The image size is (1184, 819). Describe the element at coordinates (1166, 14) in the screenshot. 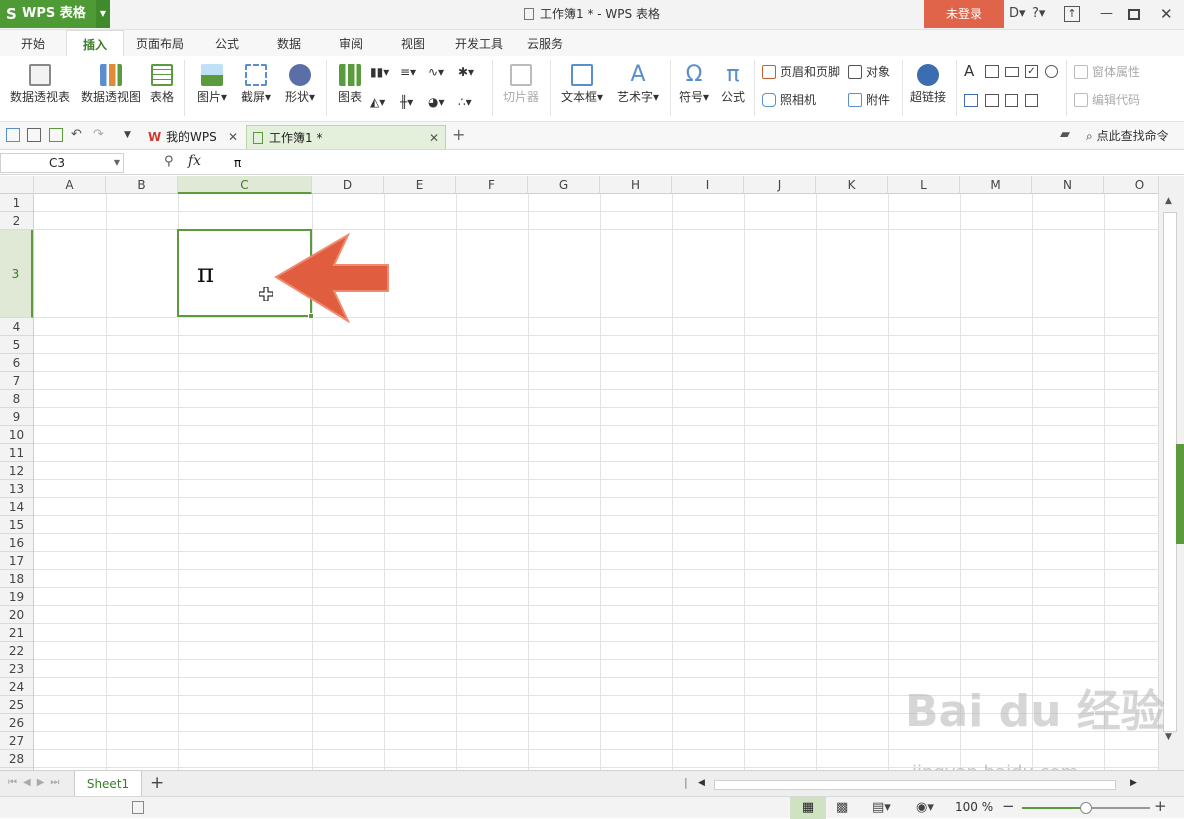

I see `close-icon: ✕` at that location.